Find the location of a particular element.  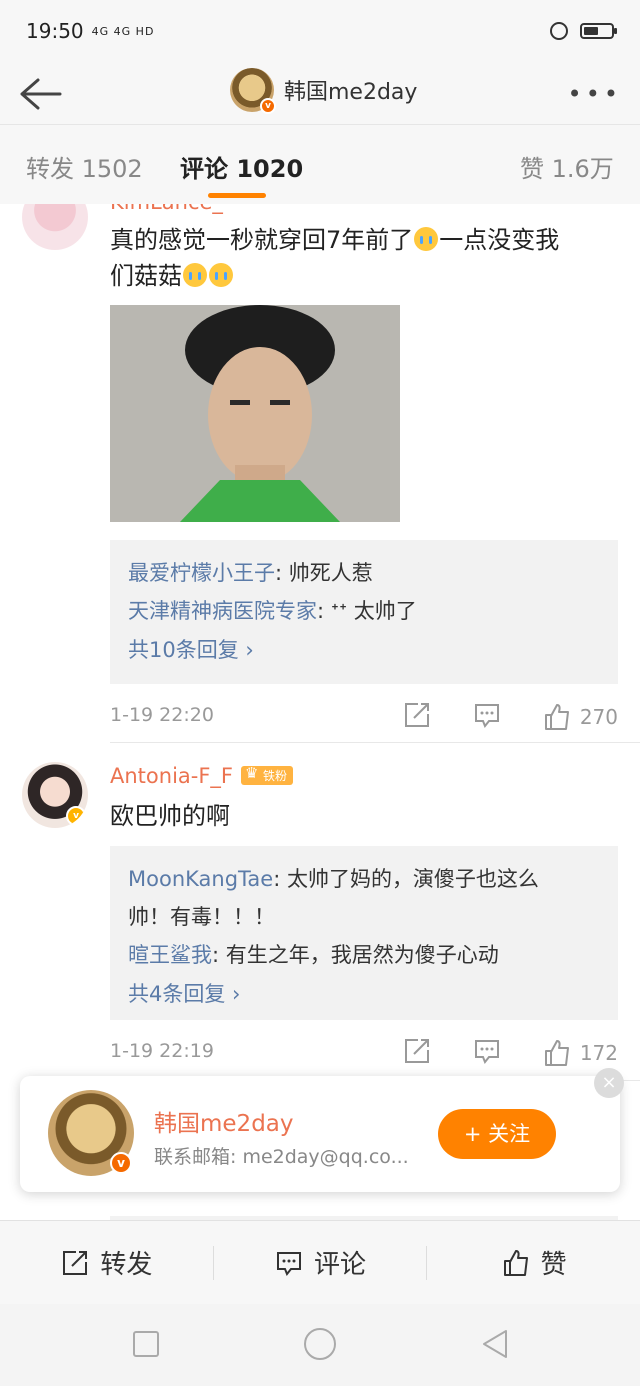

active-tab-indicator is located at coordinates (237, 195).